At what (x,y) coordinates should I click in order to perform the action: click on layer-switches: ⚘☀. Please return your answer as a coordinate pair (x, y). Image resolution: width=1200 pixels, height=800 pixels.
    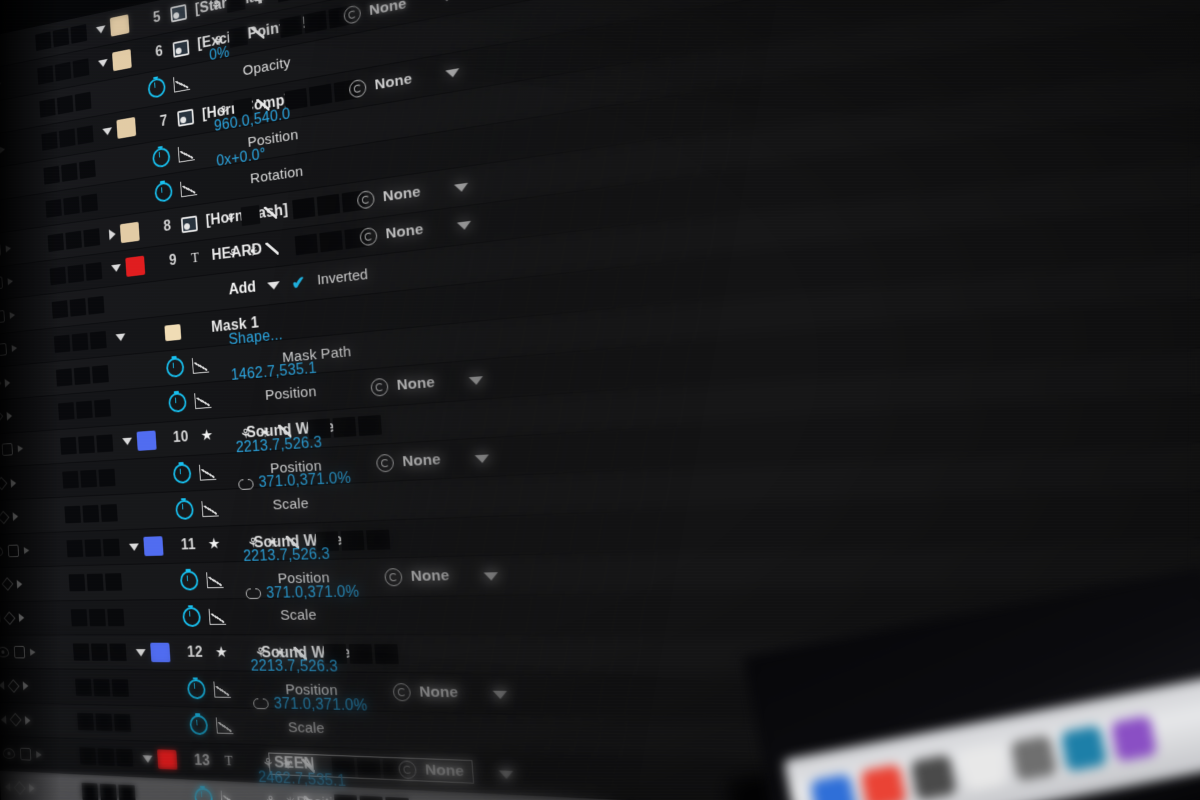
    Looking at the image, I should click on (252, 251).